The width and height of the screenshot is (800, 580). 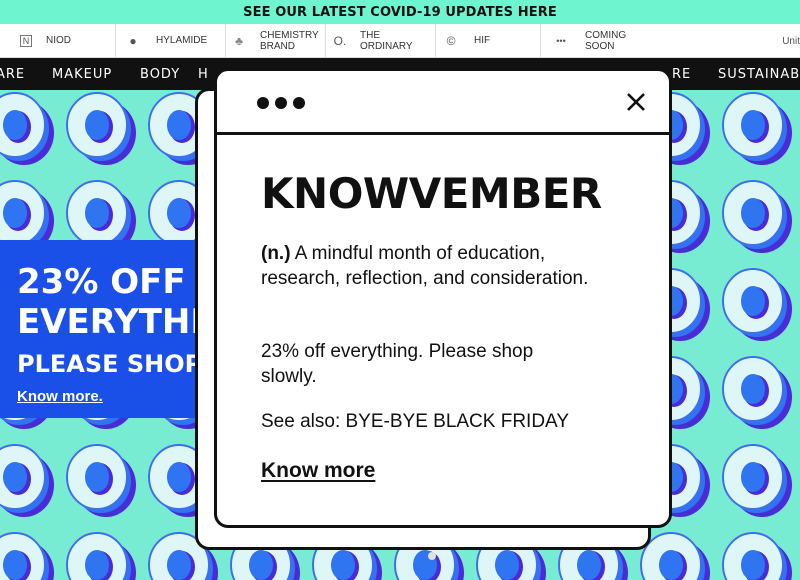 What do you see at coordinates (443, 103) in the screenshot?
I see `modal-header` at bounding box center [443, 103].